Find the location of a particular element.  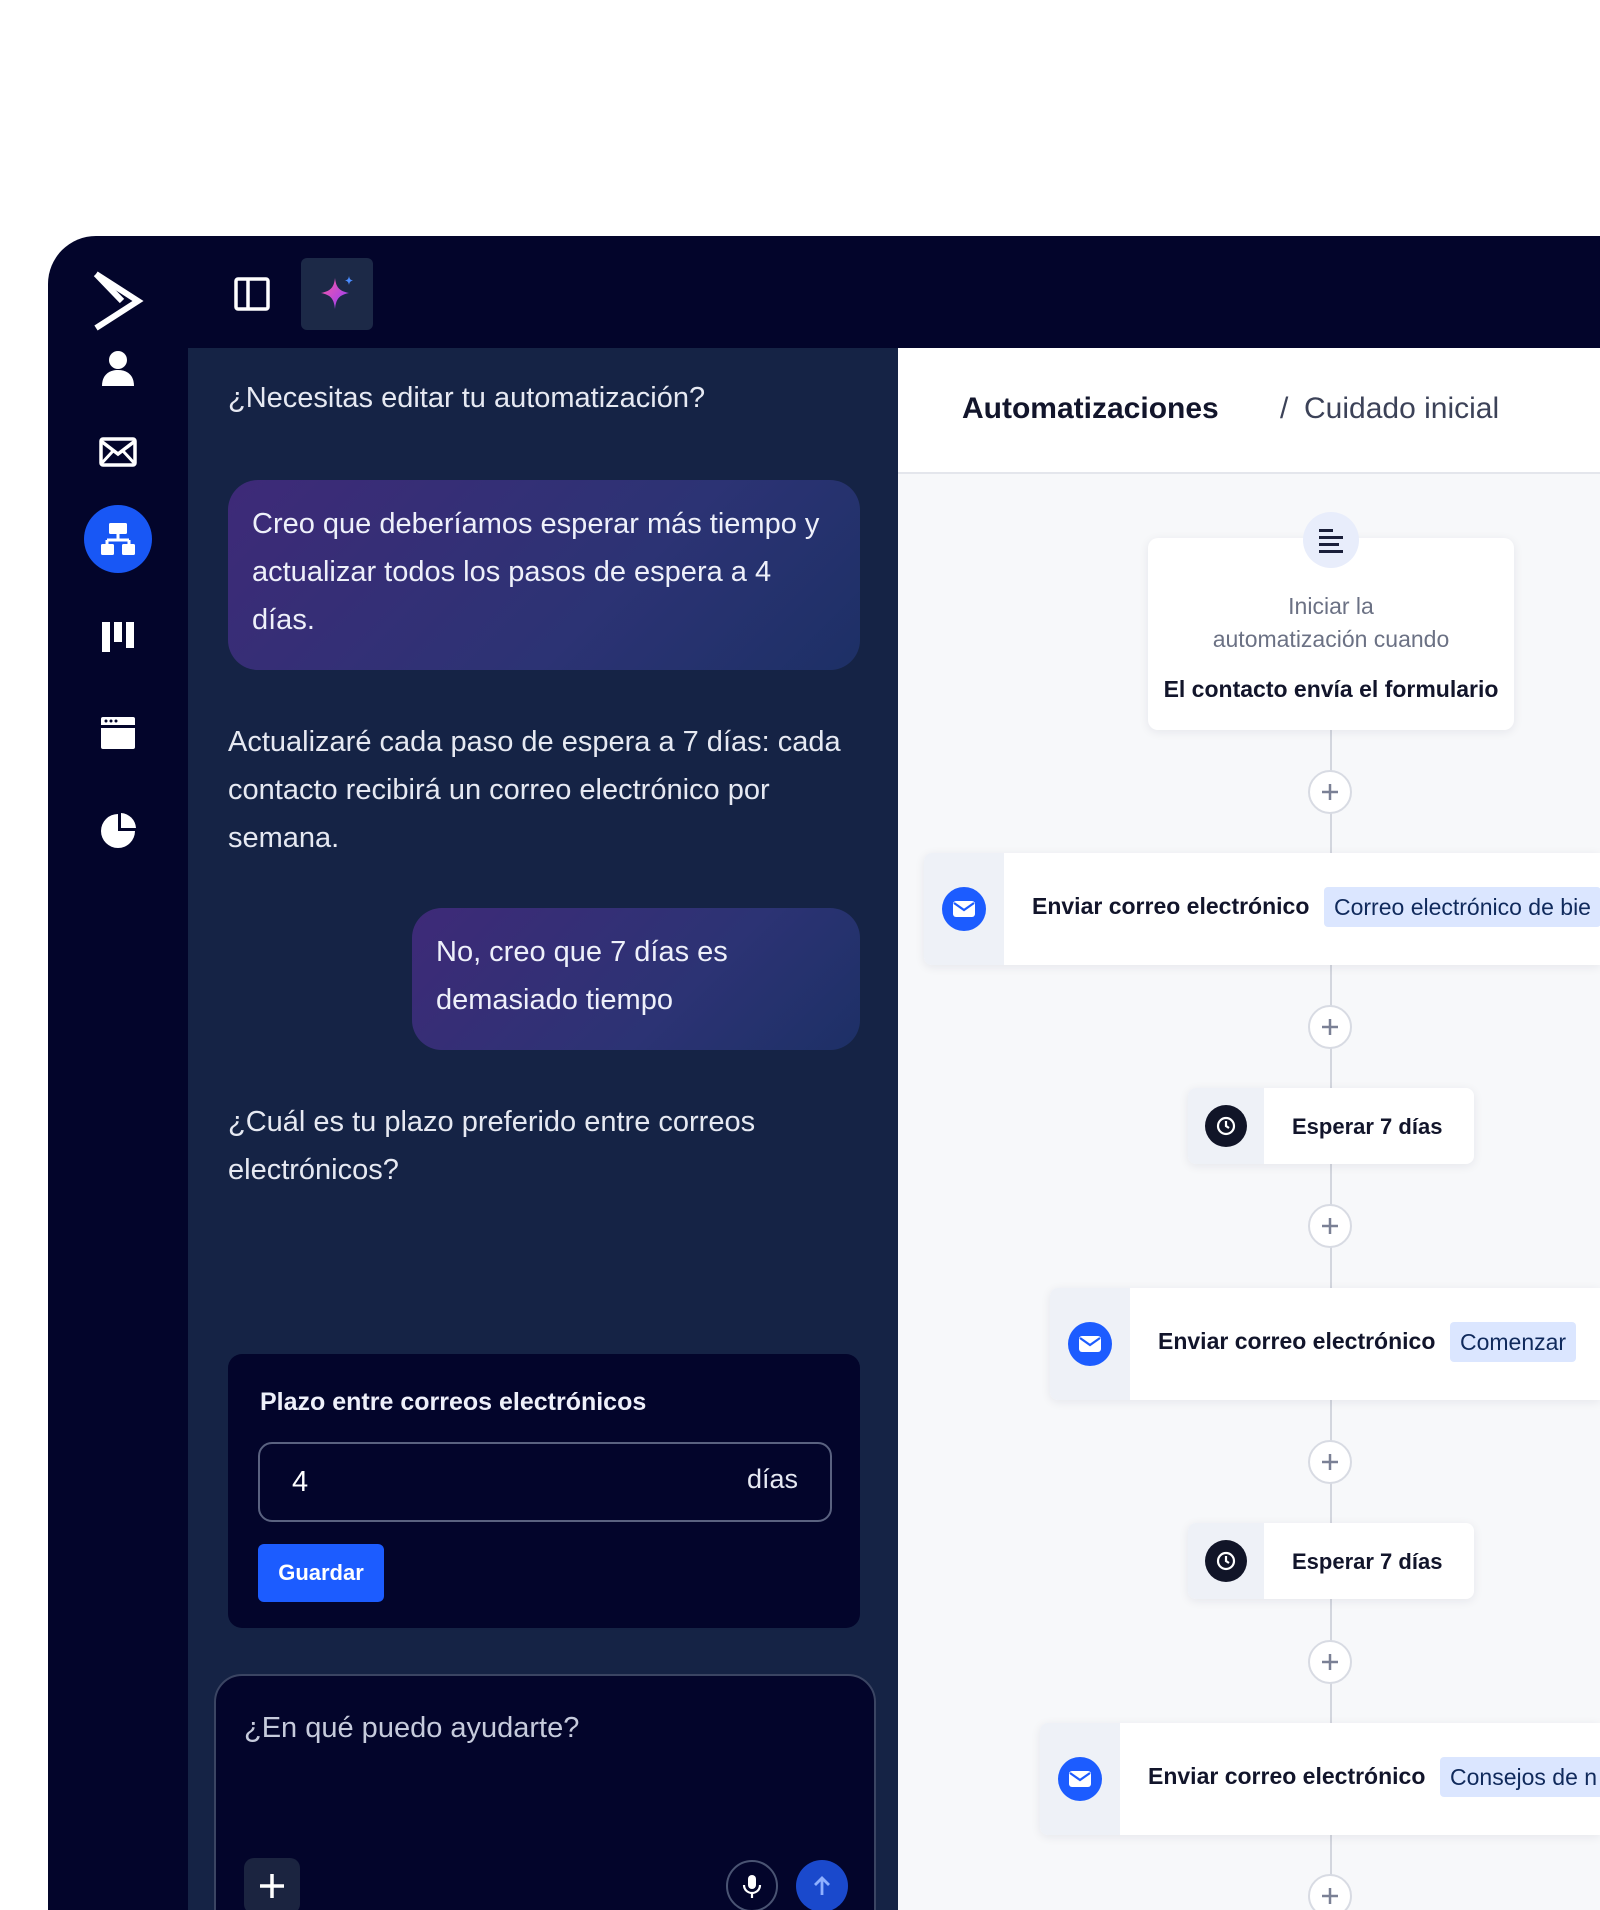

pipeline-icon is located at coordinates (118, 636).